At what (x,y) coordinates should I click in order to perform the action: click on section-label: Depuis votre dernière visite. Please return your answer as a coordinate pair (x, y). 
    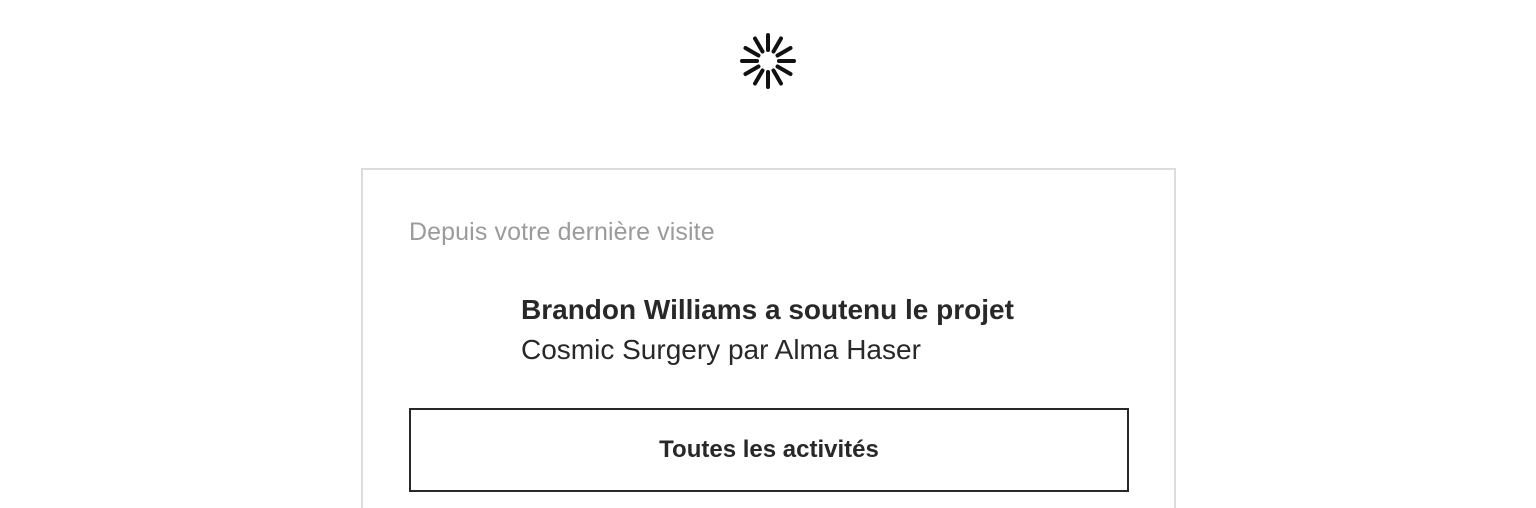
    Looking at the image, I should click on (562, 232).